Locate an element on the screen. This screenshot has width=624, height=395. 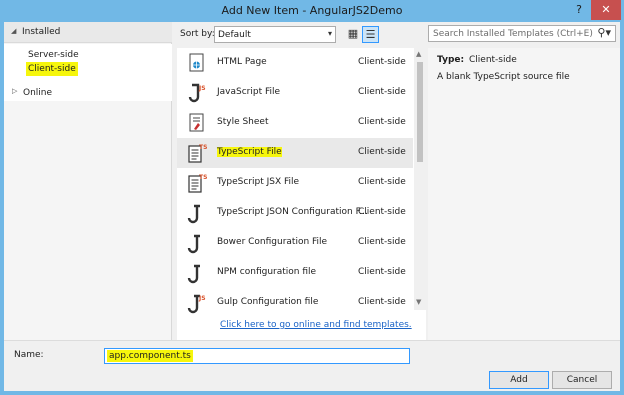
html-file-icon is located at coordinates (196, 62).